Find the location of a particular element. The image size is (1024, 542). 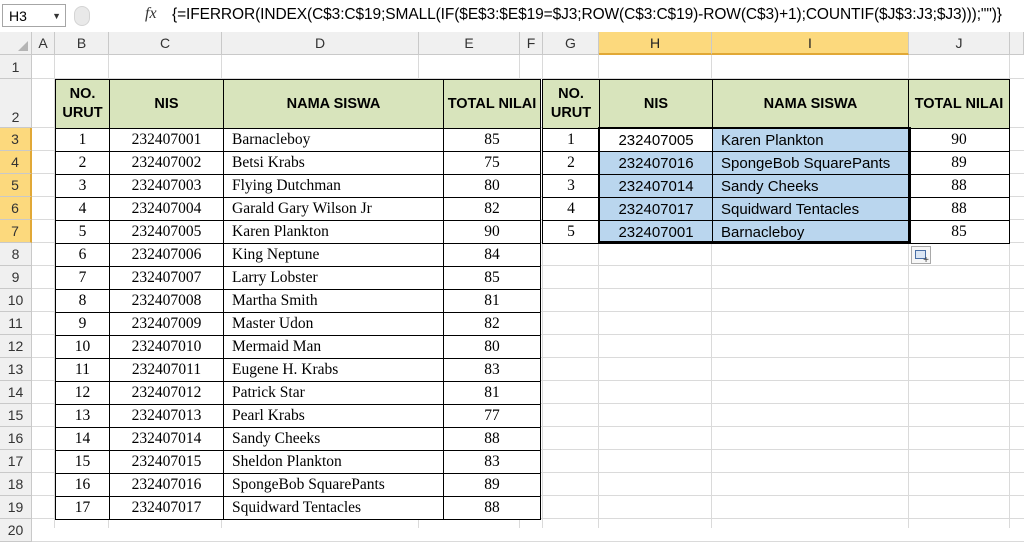

row-header-5: 5 is located at coordinates (16, 185).